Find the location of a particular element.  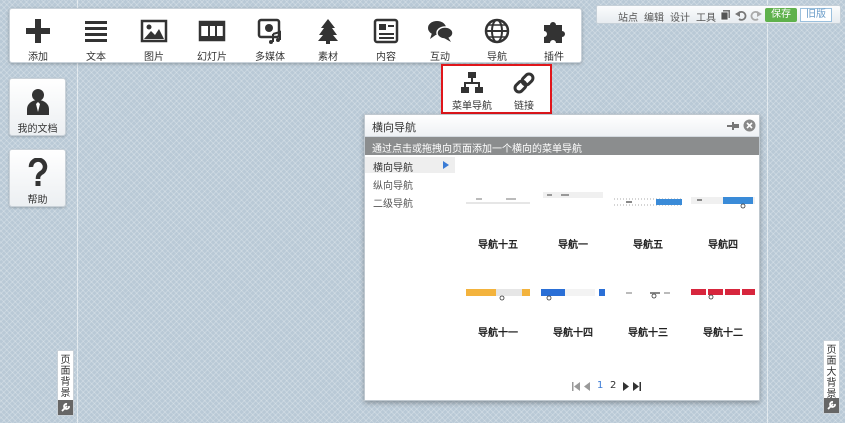

category-label: 二级导航 is located at coordinates (393, 204).